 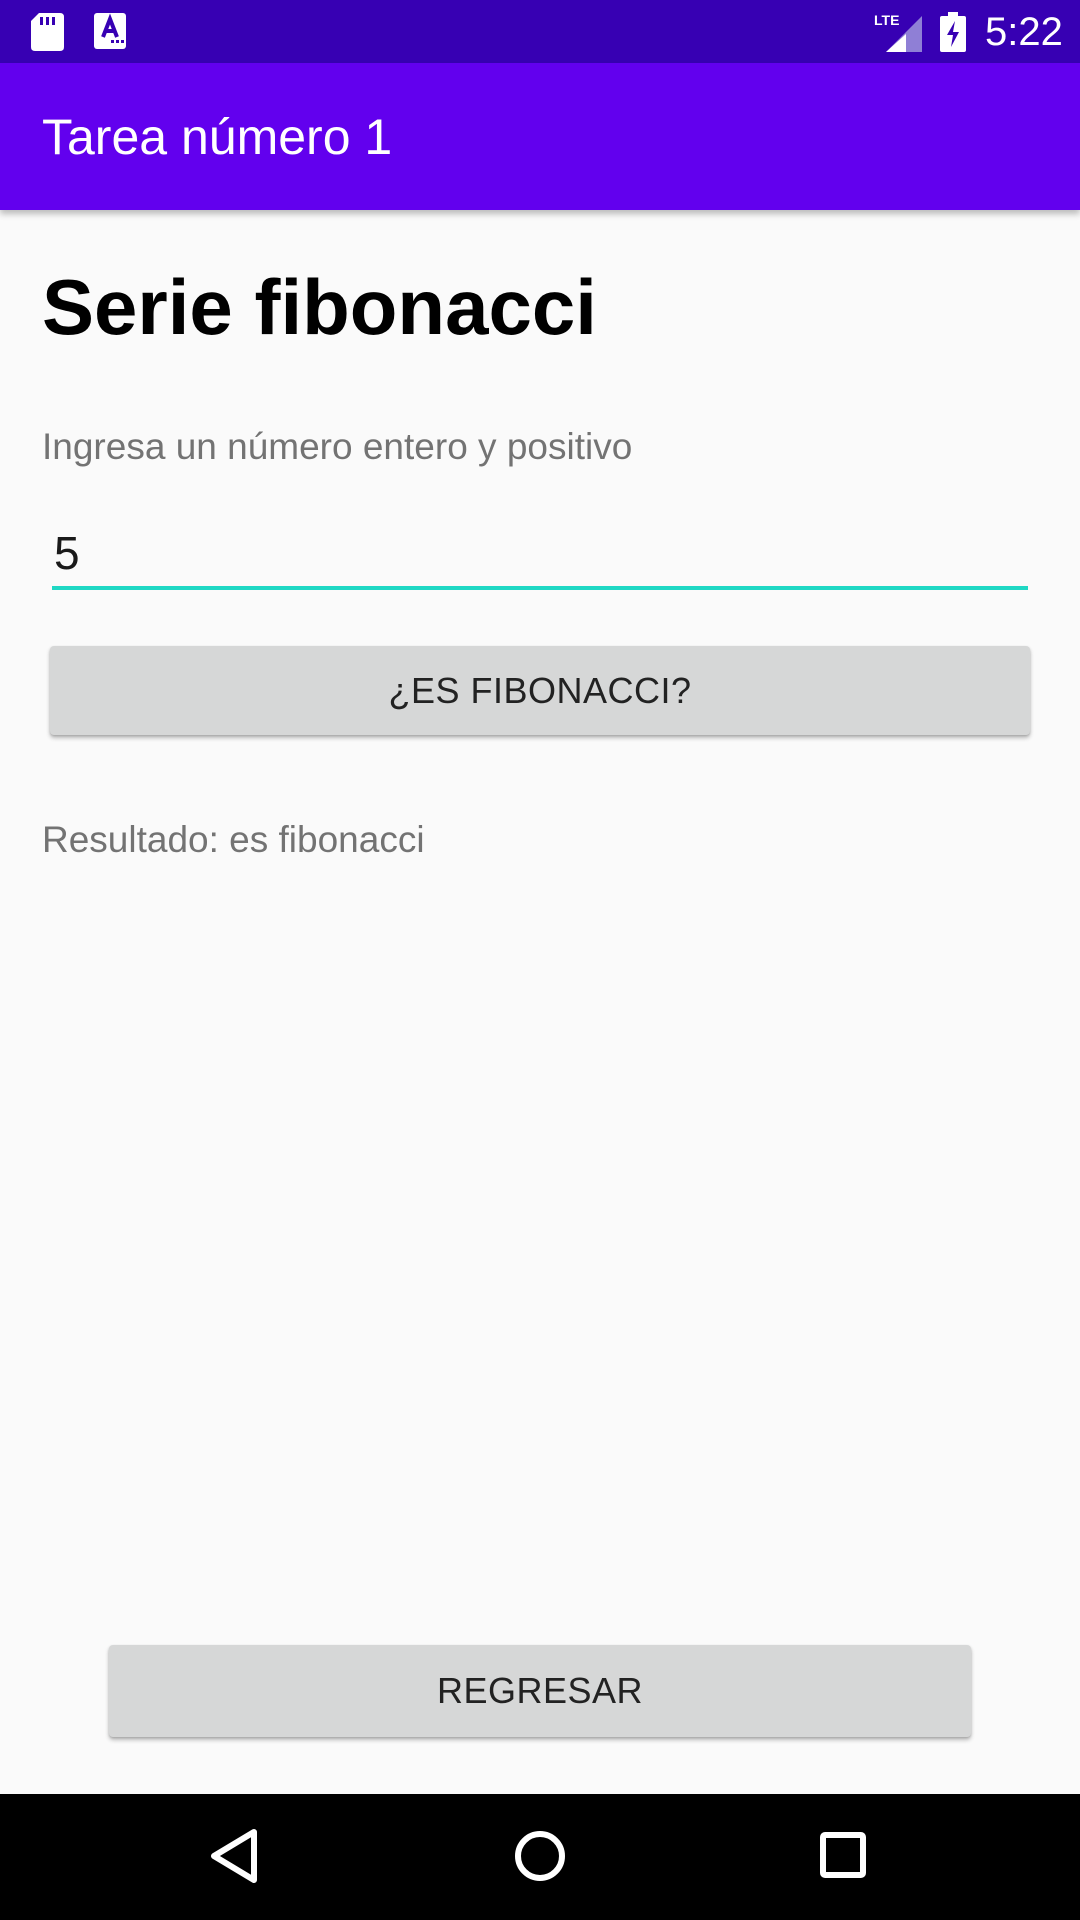 What do you see at coordinates (110, 31) in the screenshot?
I see `a-notification-icon` at bounding box center [110, 31].